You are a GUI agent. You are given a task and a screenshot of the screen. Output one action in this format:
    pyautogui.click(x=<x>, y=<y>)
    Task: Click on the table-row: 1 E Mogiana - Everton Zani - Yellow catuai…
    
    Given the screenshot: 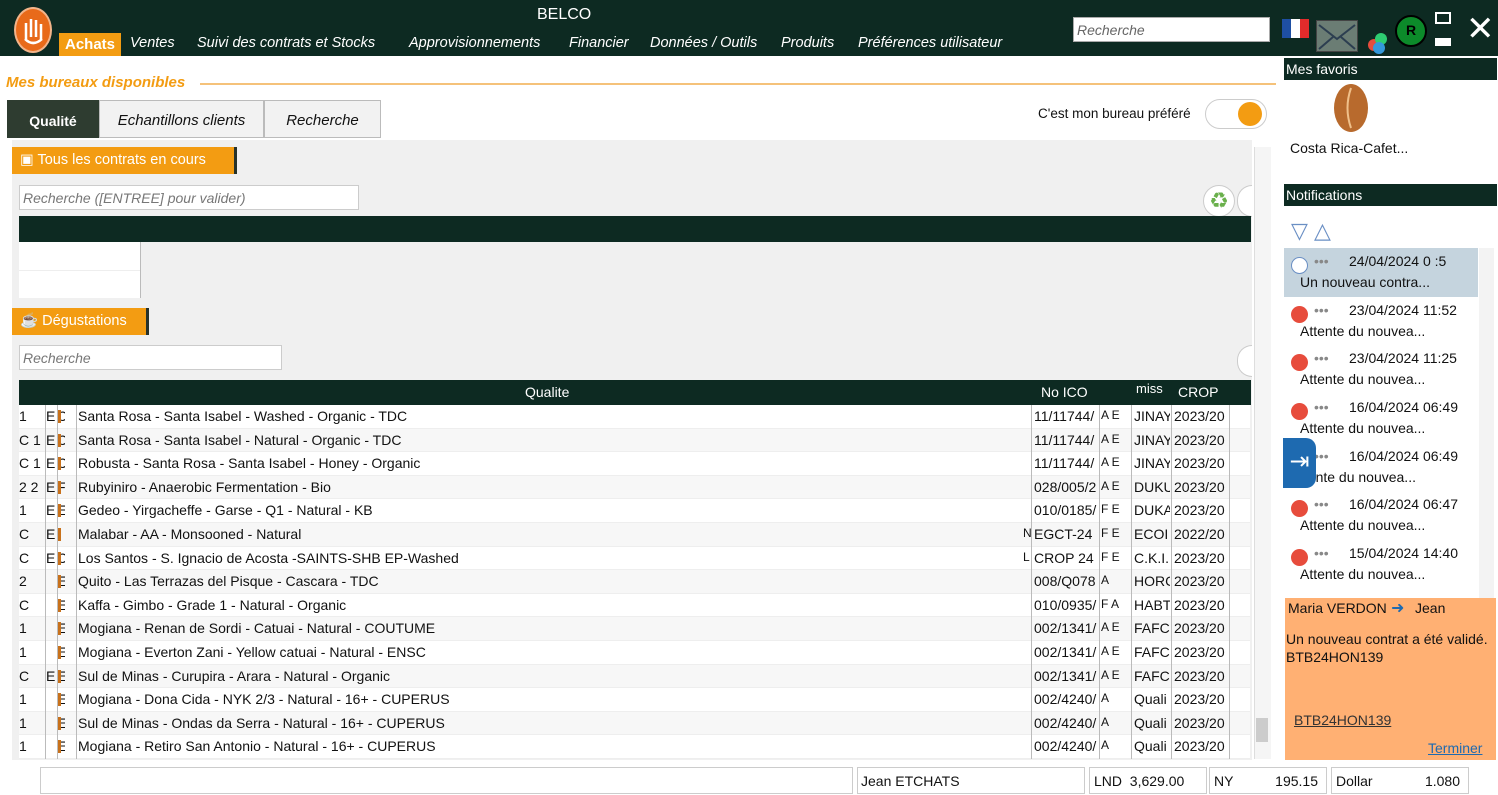 What is the action you would take?
    pyautogui.click(x=634, y=652)
    